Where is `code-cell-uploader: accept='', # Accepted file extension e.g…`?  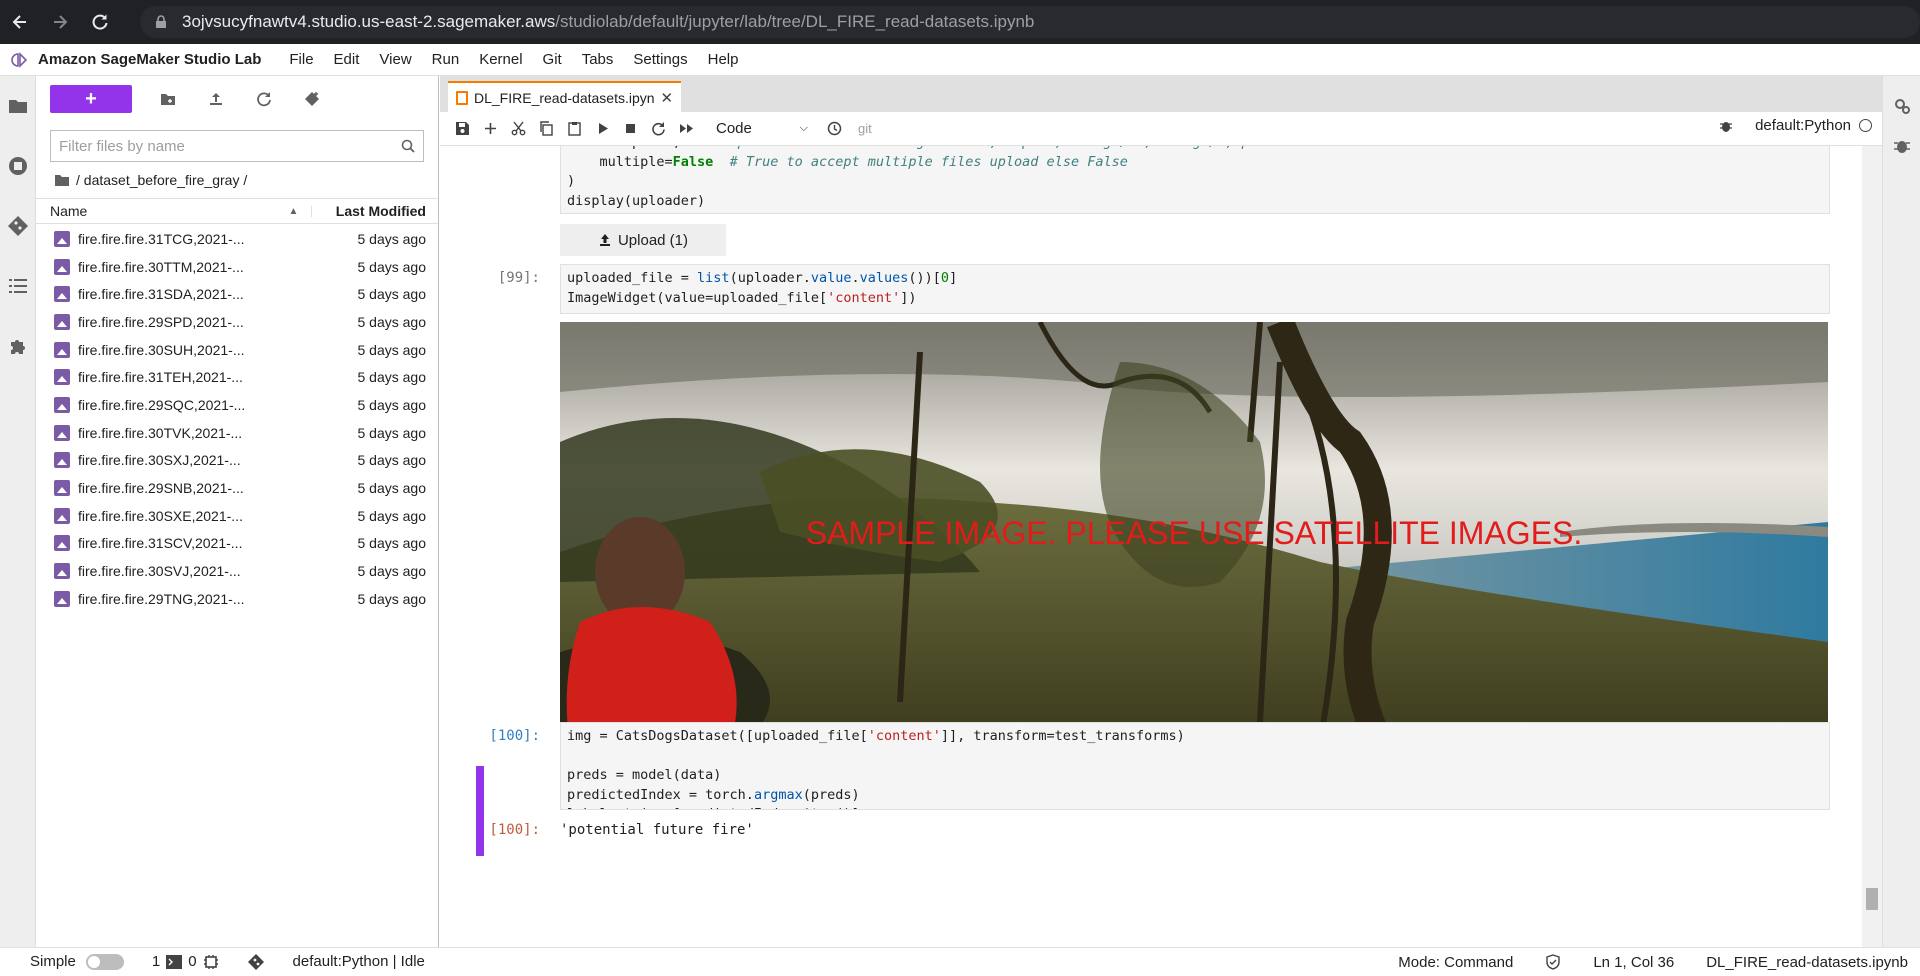 code-cell-uploader: accept='', # Accepted file extension e.g… is located at coordinates (1195, 180).